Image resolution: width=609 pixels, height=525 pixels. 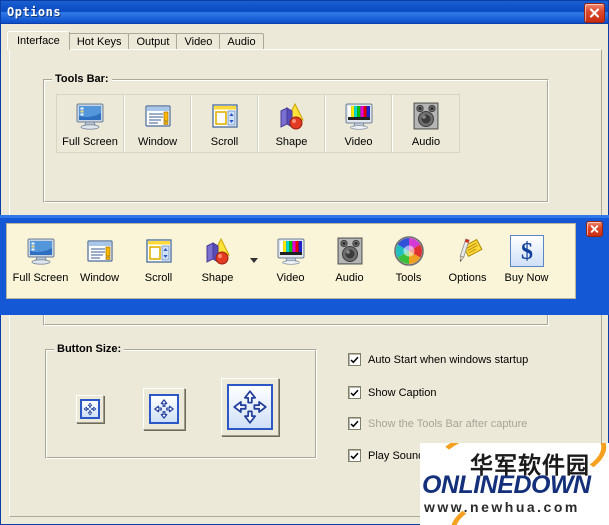 What do you see at coordinates (402, 392) in the screenshot?
I see `checkbox-label: Show Caption` at bounding box center [402, 392].